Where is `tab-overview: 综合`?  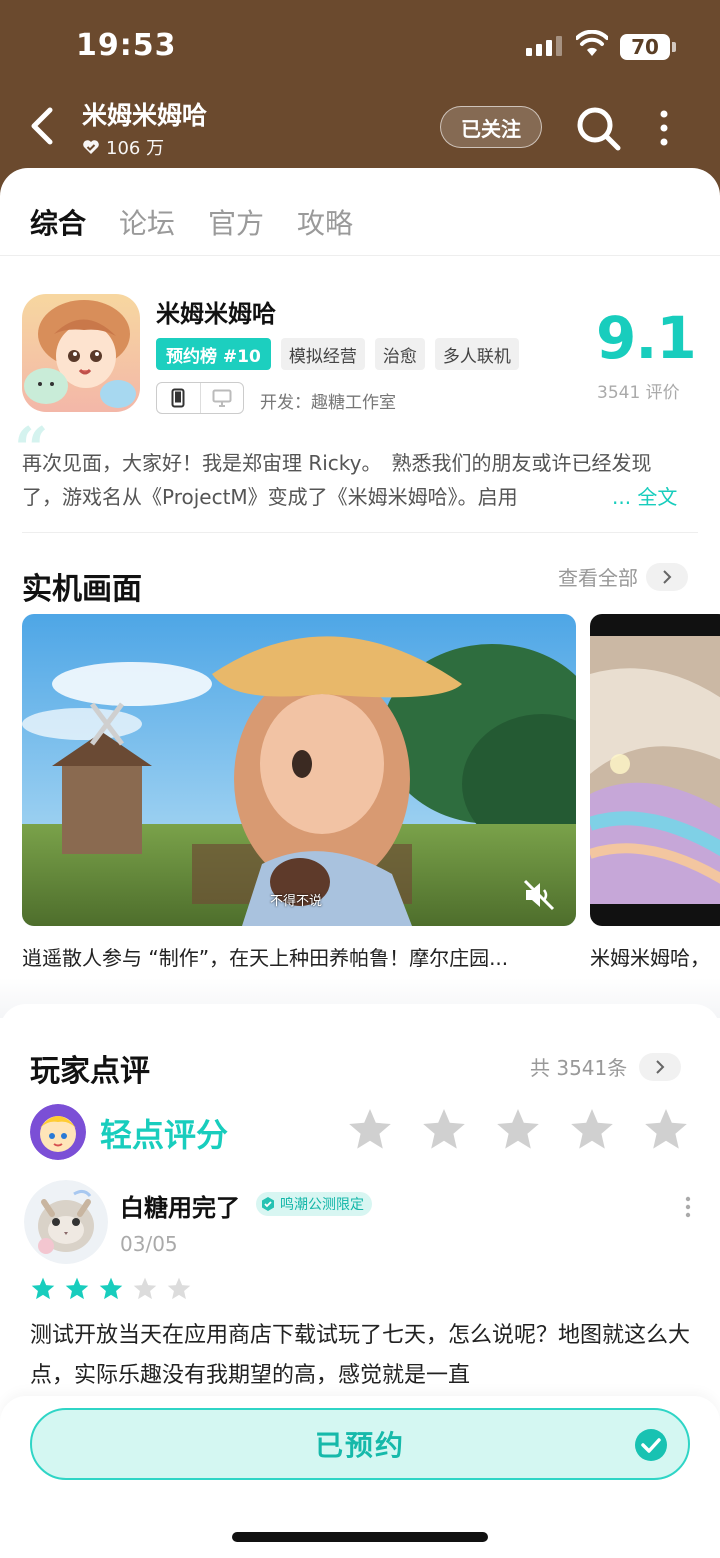
tab-overview: 综合 is located at coordinates (58, 223).